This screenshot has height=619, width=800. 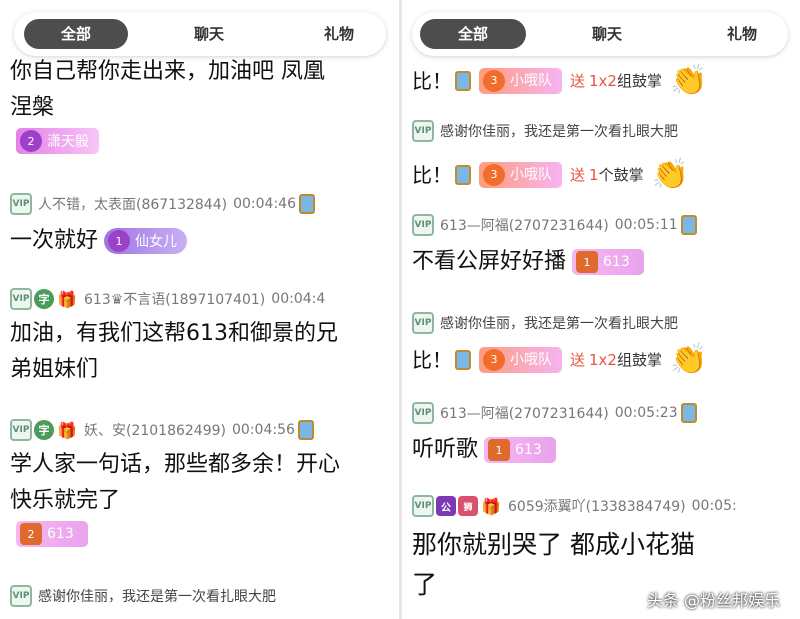 What do you see at coordinates (587, 262) in the screenshot?
I see `diamond-icon: 1` at bounding box center [587, 262].